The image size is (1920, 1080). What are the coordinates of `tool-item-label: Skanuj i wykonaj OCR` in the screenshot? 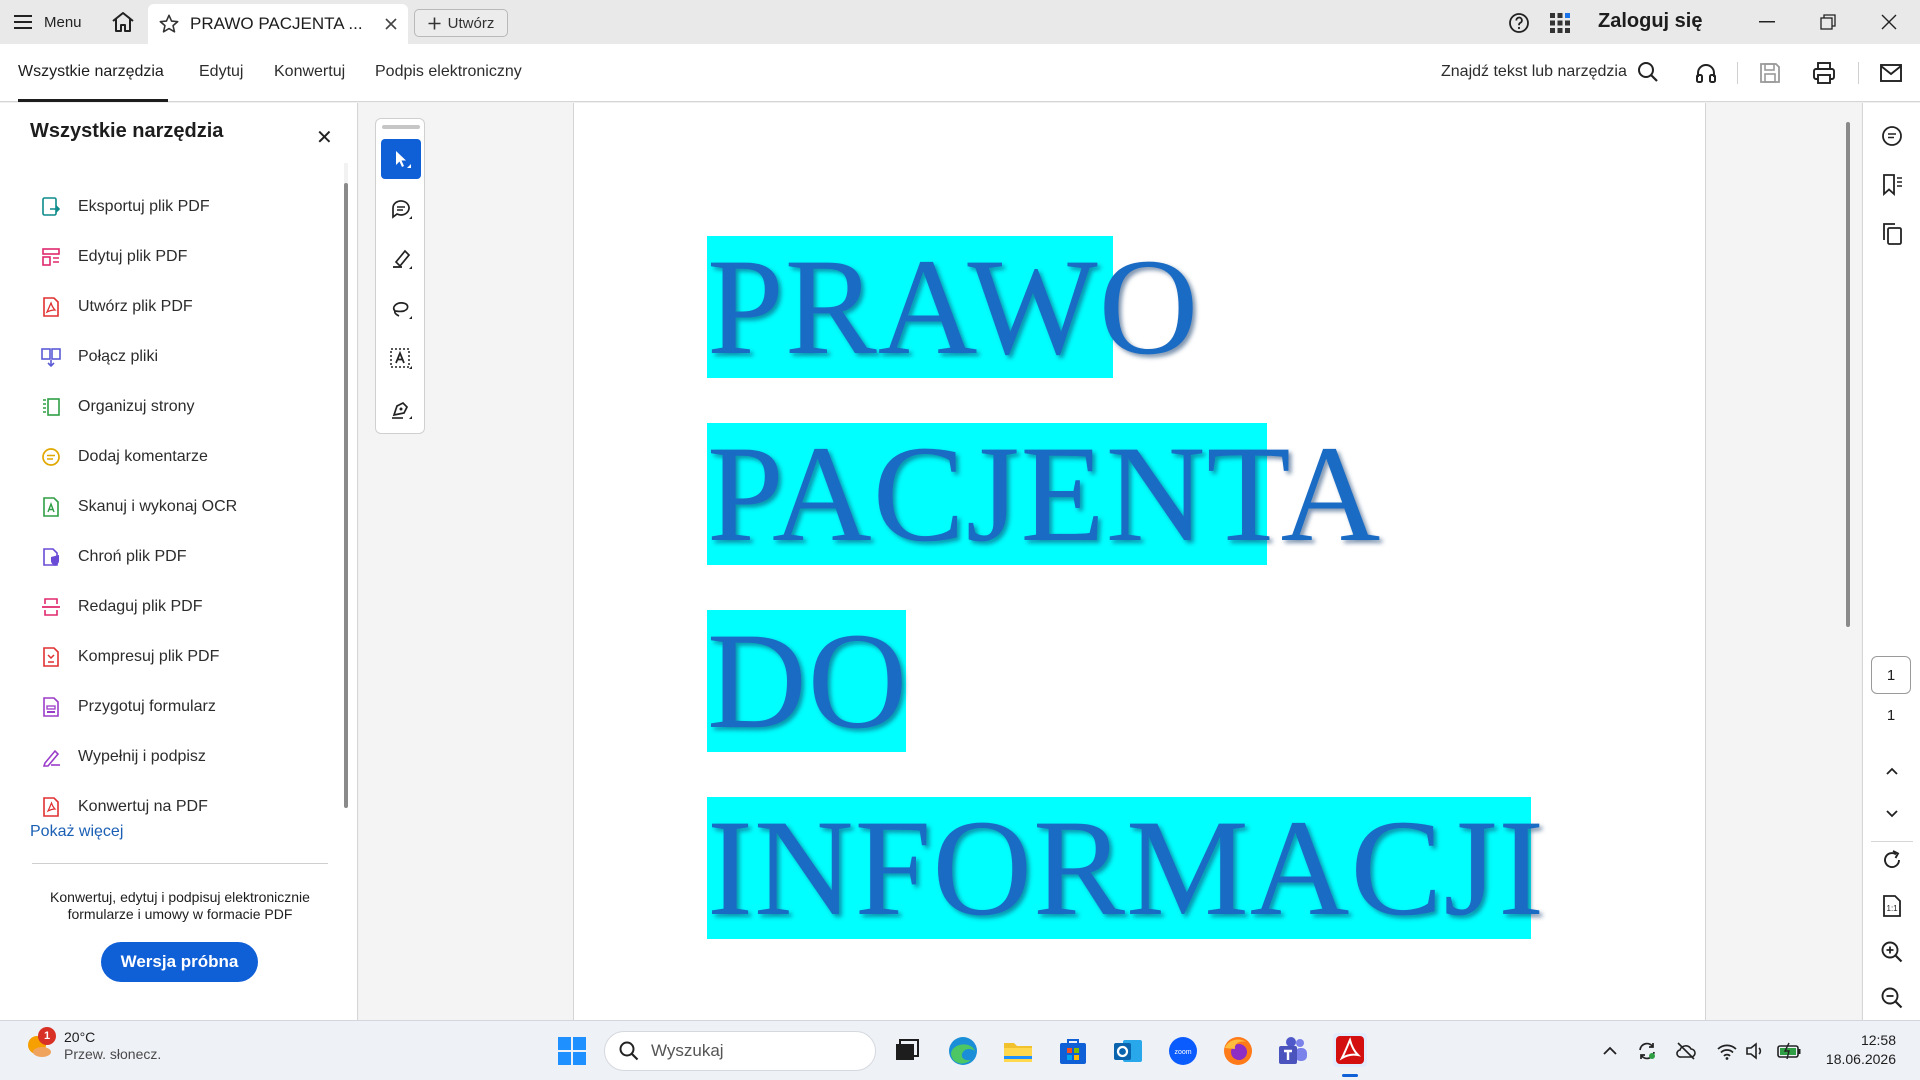 It's located at (158, 506).